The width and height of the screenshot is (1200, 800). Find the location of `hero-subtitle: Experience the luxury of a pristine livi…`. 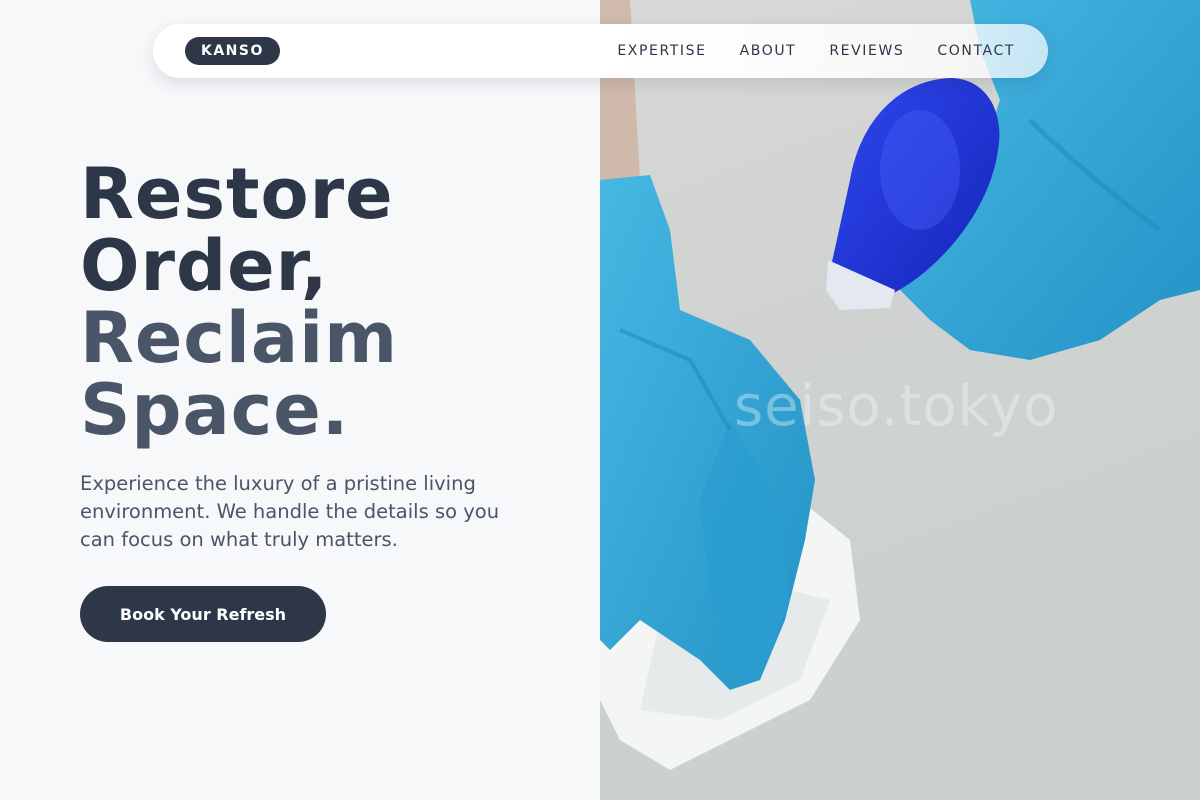

hero-subtitle: Experience the luxury of a pristine livi… is located at coordinates (290, 511).